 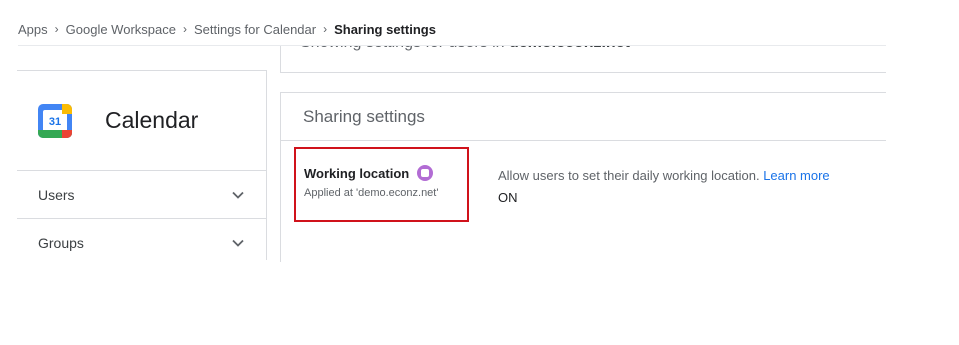 I want to click on setting-value: ON, so click(x=508, y=197).